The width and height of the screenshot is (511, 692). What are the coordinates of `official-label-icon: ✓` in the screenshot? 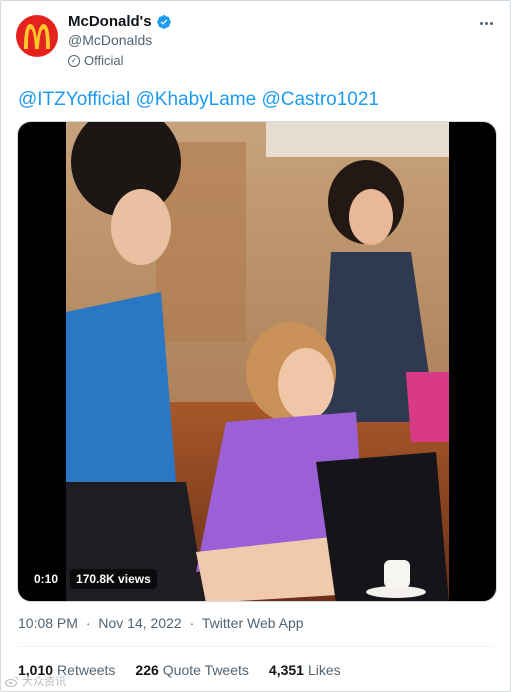 It's located at (74, 60).